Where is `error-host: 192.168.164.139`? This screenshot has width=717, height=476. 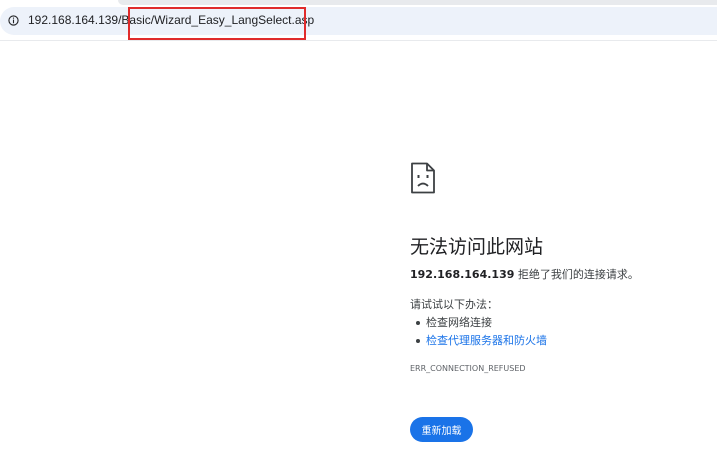 error-host: 192.168.164.139 is located at coordinates (462, 274).